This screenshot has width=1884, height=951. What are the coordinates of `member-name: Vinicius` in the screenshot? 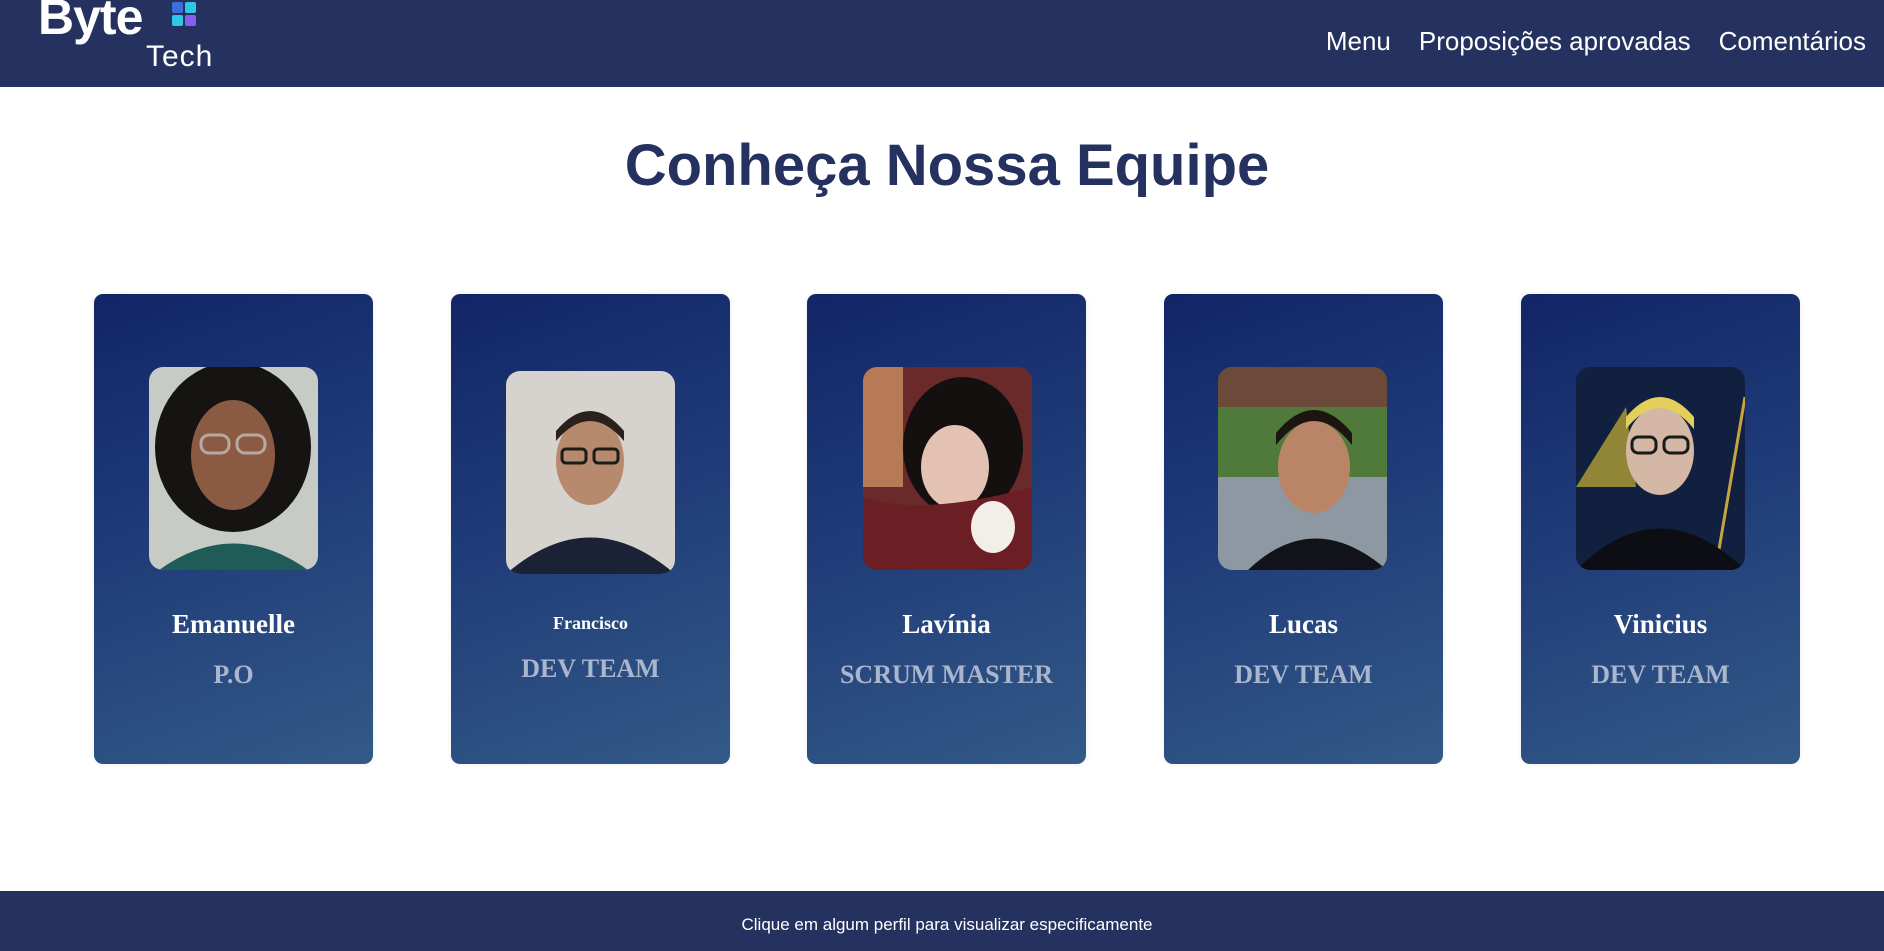 It's located at (1660, 624).